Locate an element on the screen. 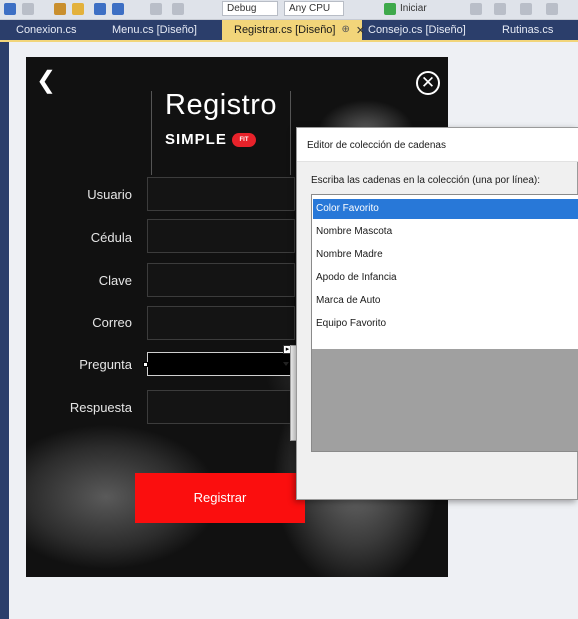  redo-icon is located at coordinates (178, 9).